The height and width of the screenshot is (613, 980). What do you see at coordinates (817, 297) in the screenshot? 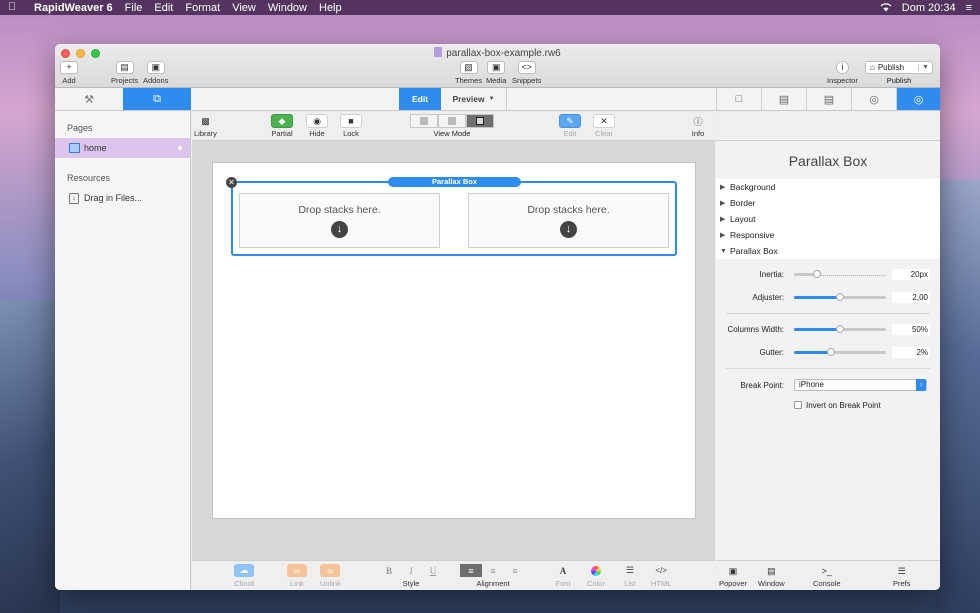
I see `slider-fill` at bounding box center [817, 297].